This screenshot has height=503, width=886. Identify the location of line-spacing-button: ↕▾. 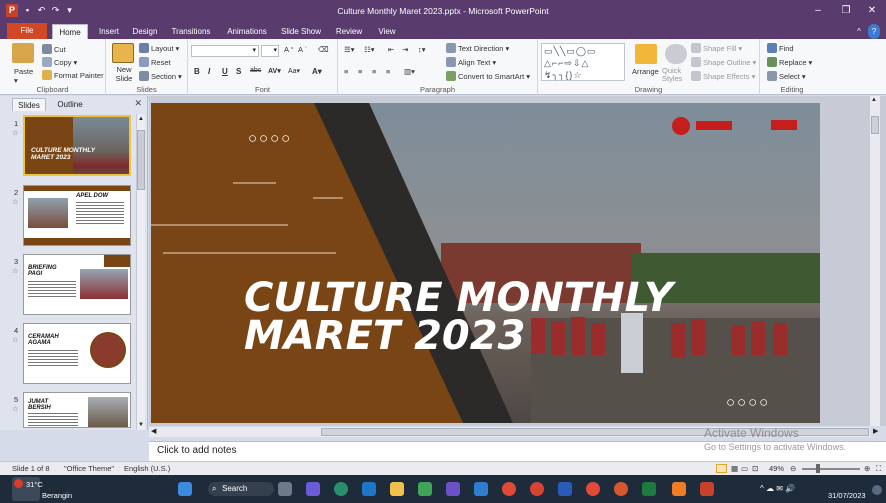
(422, 49).